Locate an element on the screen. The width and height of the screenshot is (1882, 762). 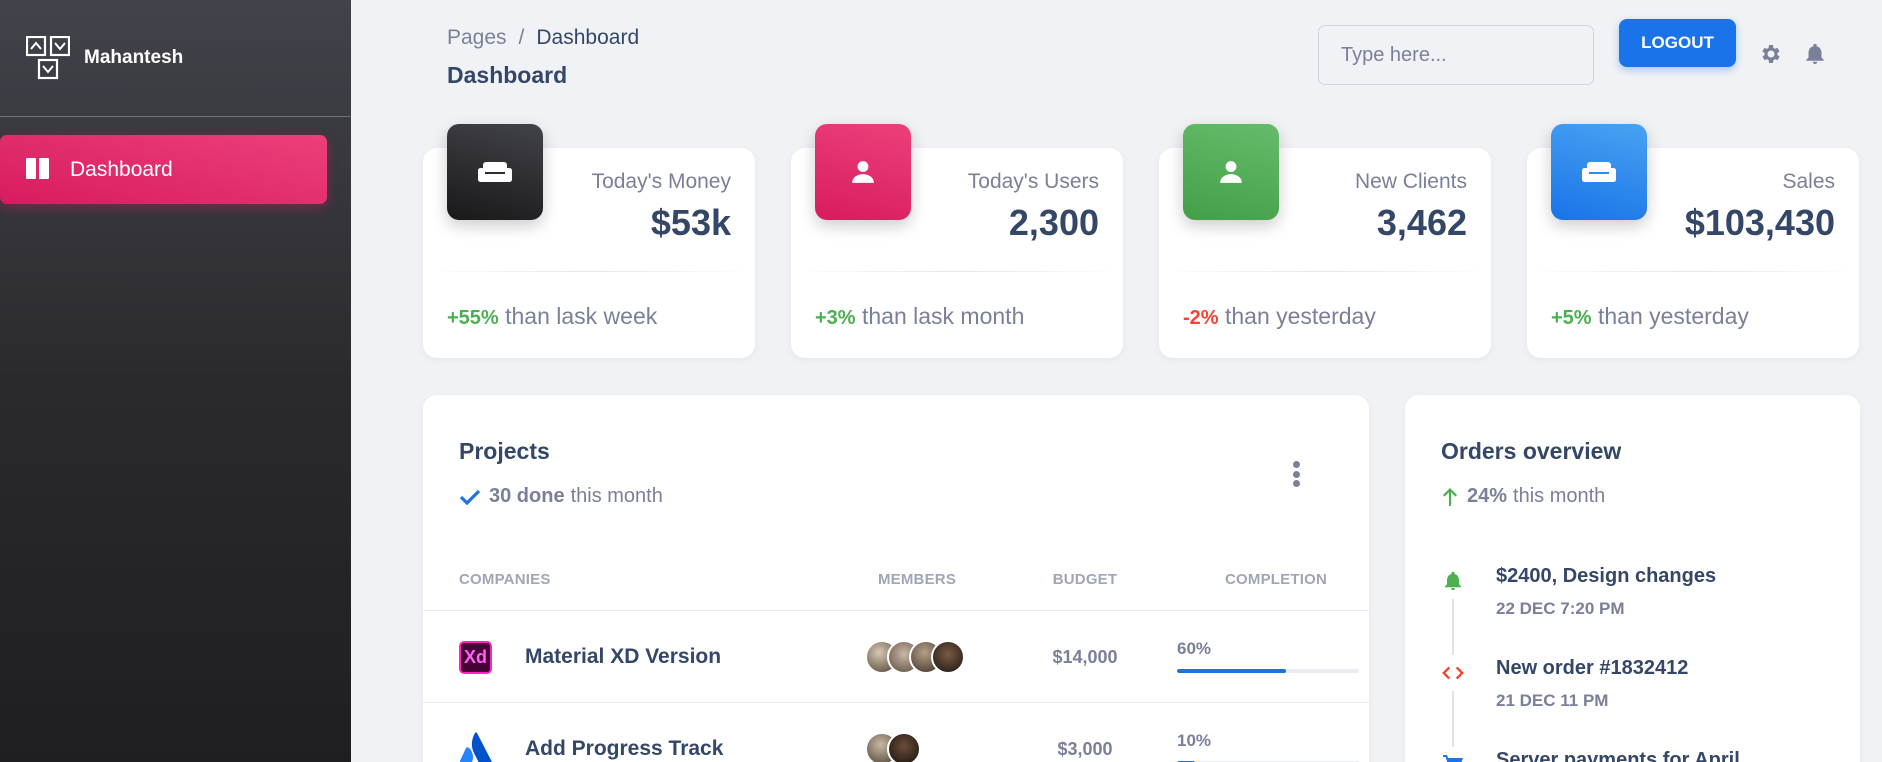
settings-icon is located at coordinates (1771, 54).